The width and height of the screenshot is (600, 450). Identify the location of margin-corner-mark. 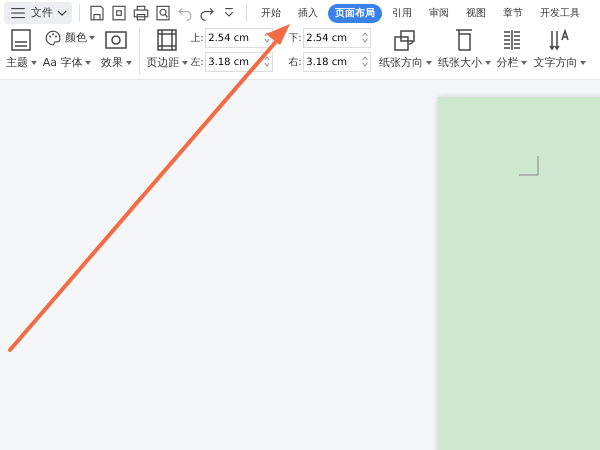
(529, 166).